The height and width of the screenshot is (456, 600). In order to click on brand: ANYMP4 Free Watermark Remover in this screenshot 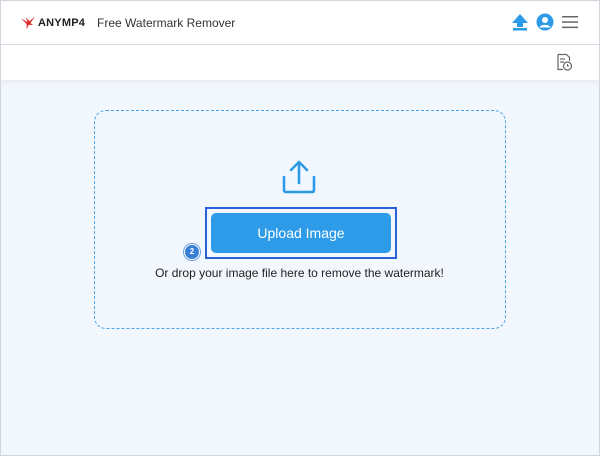, I will do `click(128, 23)`.